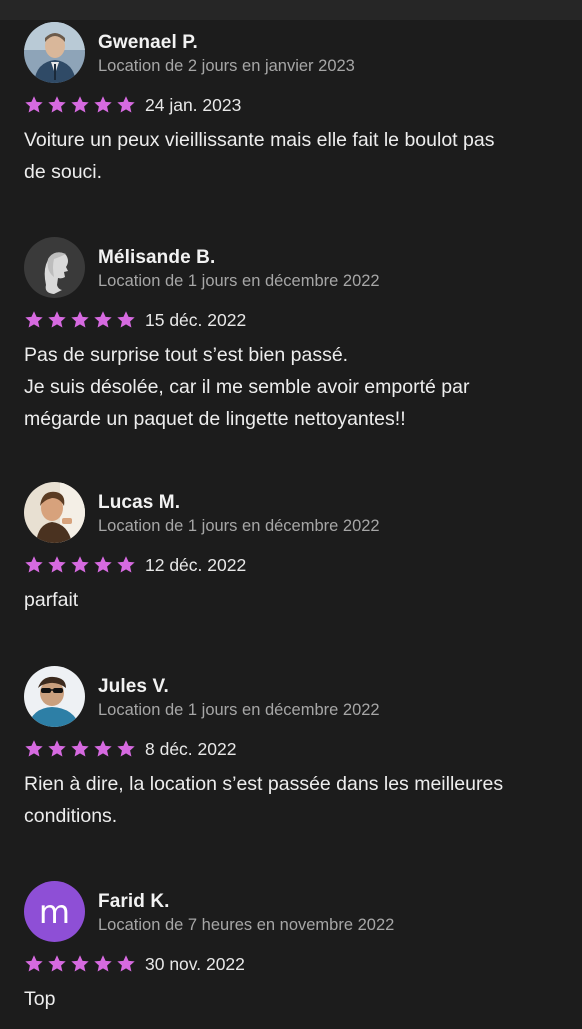  Describe the element at coordinates (291, 10) in the screenshot. I see `top-bar` at that location.